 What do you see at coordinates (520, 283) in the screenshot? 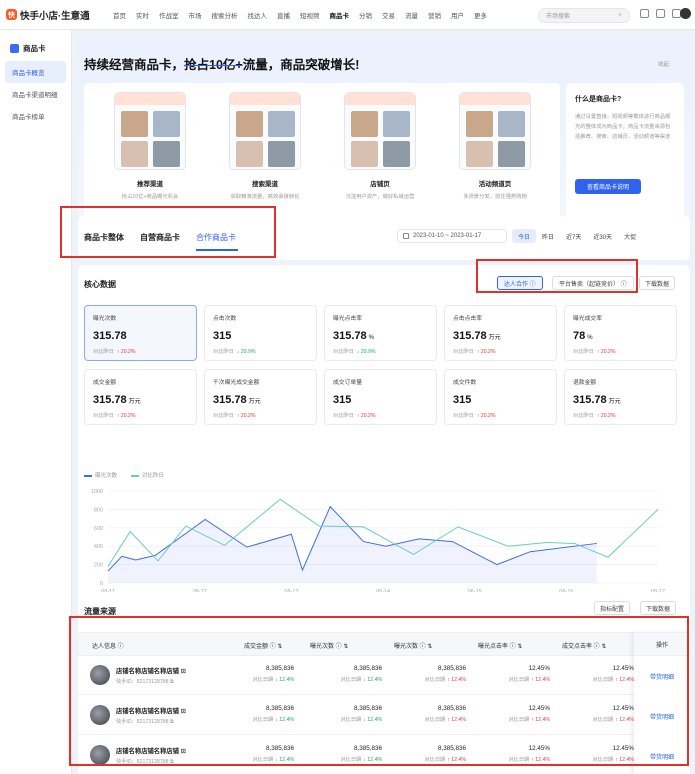
I see `toggle-influencer: 达人合作 ⓘ` at bounding box center [520, 283].